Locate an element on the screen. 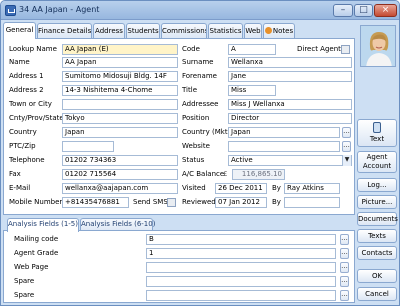  addressee-label: Addressee is located at coordinates (200, 104).